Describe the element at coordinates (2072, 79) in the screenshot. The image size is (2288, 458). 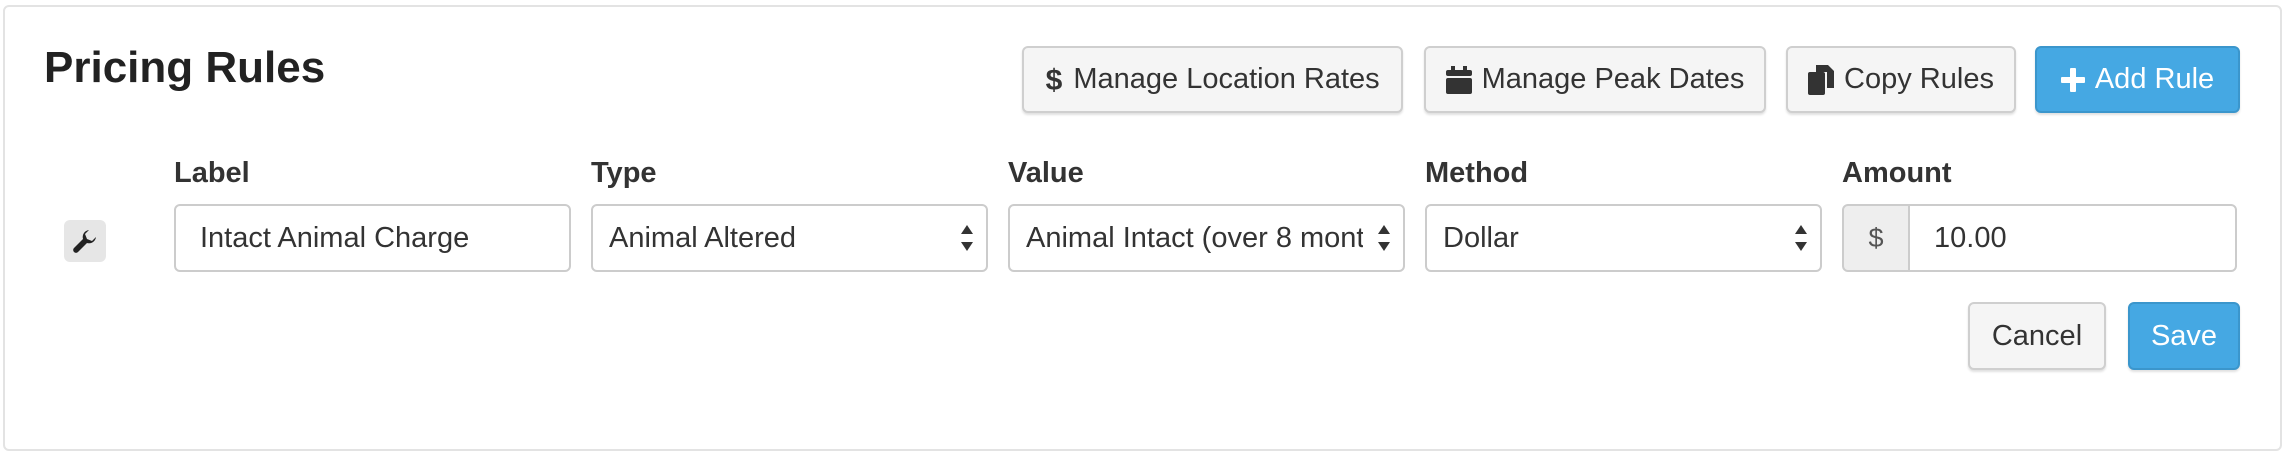
I see `plus-icon` at that location.